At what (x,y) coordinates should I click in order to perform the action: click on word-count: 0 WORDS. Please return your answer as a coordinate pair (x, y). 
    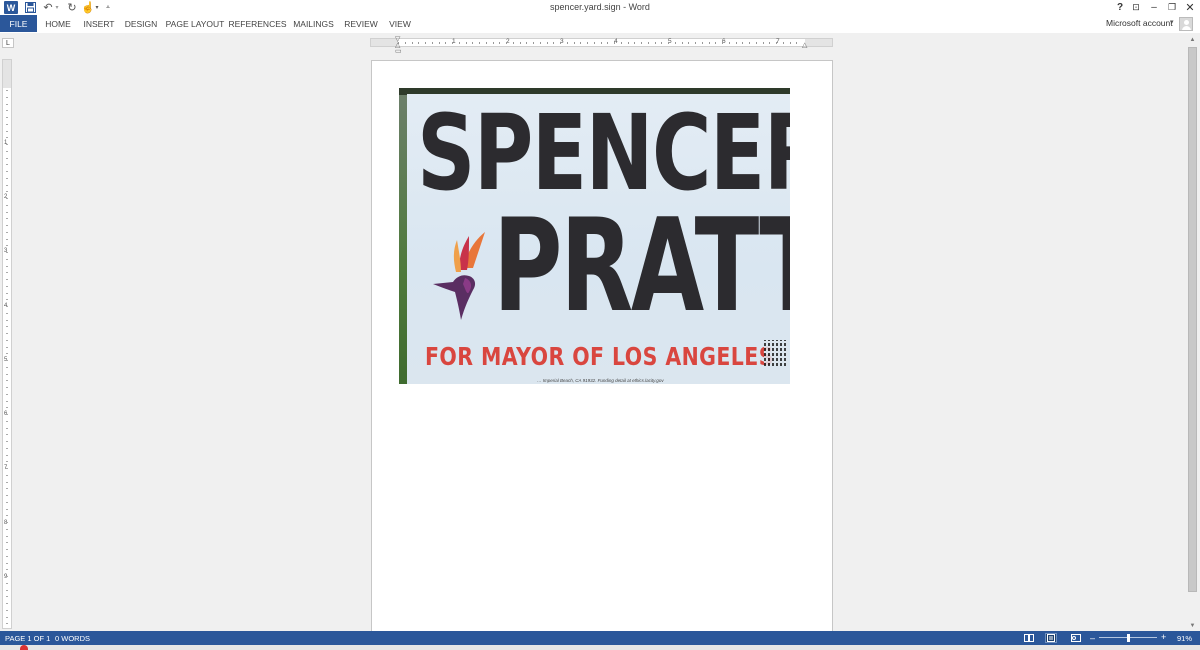
    Looking at the image, I should click on (72, 638).